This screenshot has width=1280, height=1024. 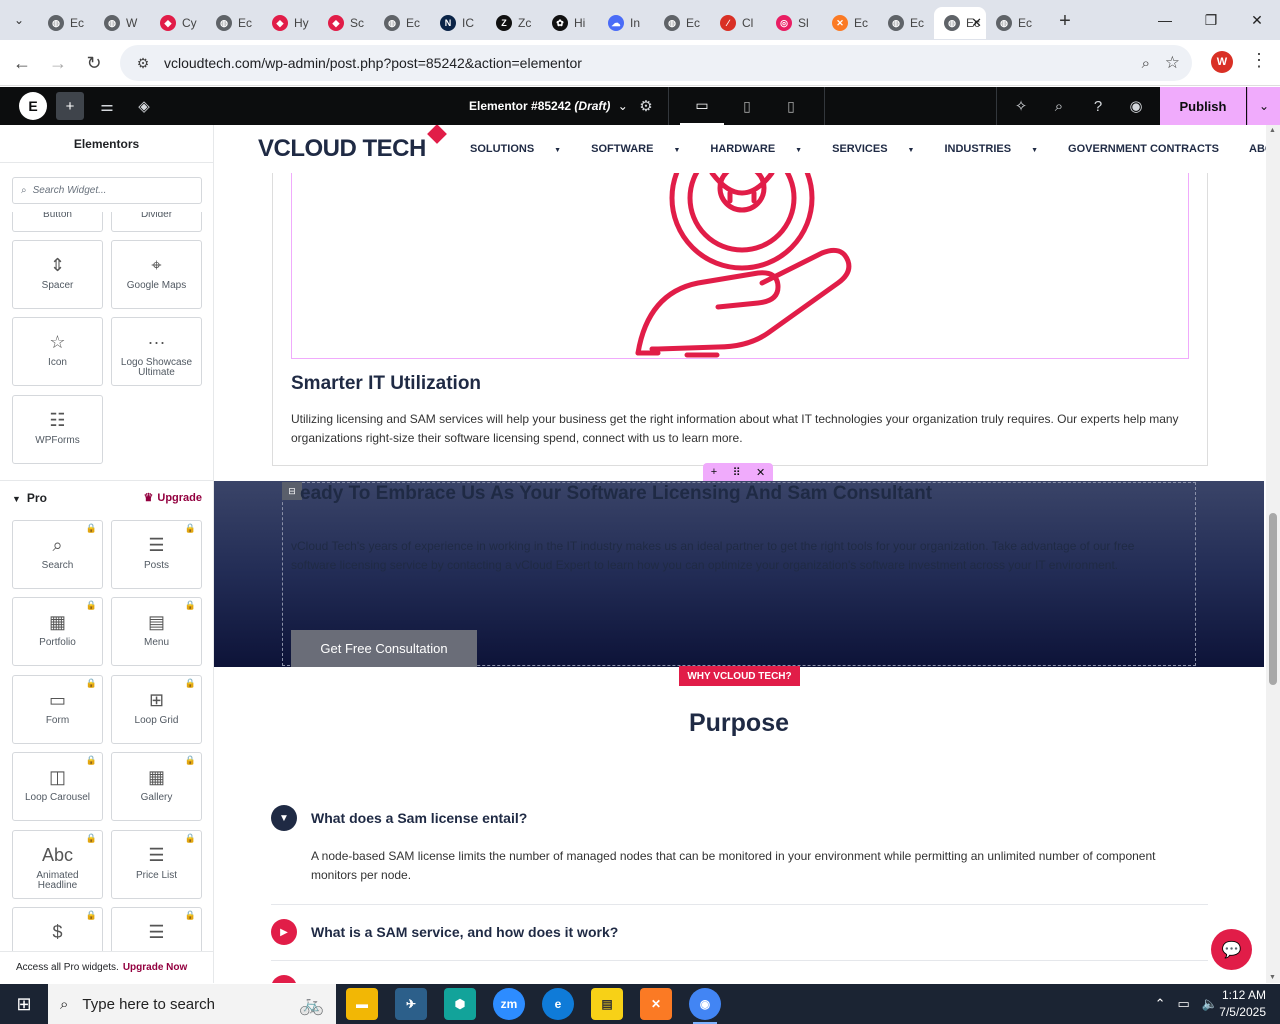 What do you see at coordinates (643, 149) in the screenshot?
I see `site-nav-item: SOFTWARE ▼` at bounding box center [643, 149].